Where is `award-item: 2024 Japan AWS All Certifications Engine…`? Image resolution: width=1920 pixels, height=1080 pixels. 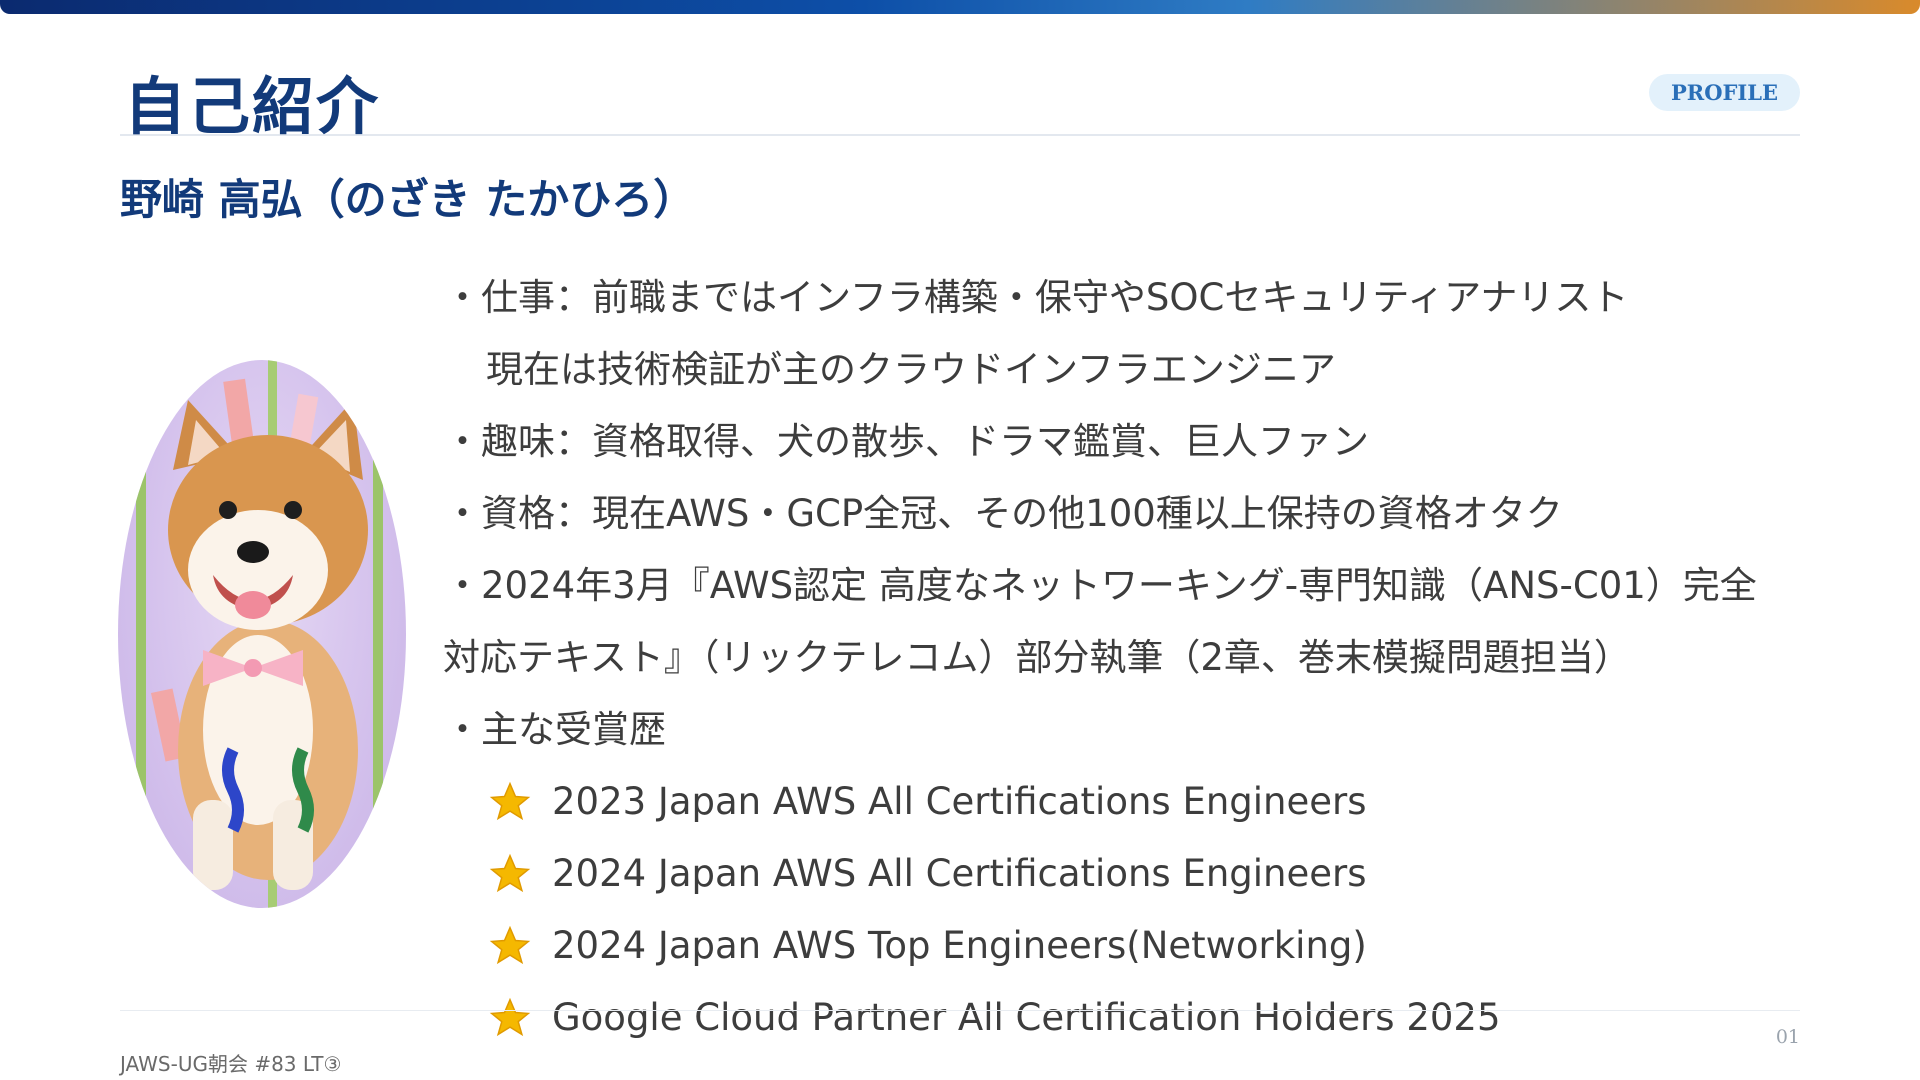
award-item: 2024 Japan AWS All Certifications Engine… is located at coordinates (1144, 874).